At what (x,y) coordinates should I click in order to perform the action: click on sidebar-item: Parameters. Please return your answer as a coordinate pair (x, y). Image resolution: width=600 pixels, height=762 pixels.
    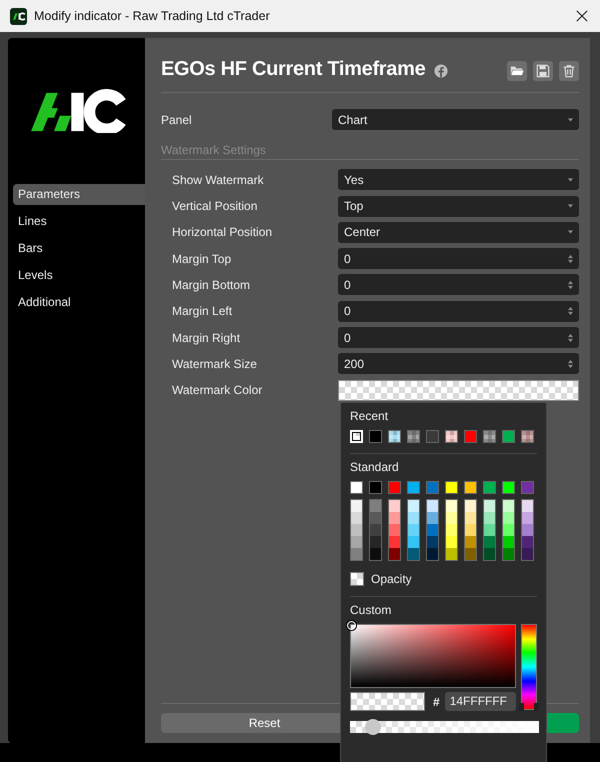
    Looking at the image, I should click on (79, 194).